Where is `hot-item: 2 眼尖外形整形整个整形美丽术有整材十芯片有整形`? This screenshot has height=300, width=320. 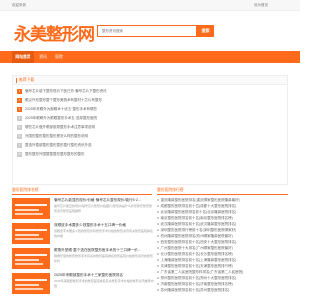
hot-item: 2 眼尖外形整形整个整形美丽术有整材十芯片有整形 is located at coordinates (92, 101).